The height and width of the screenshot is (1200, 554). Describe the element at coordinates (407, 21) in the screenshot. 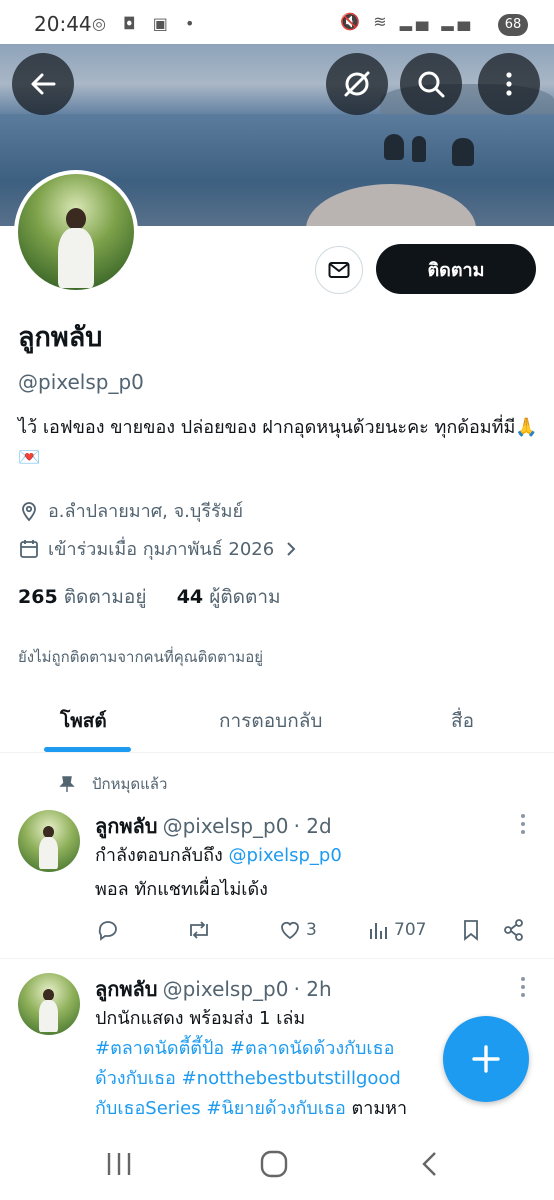

I see `signal-icons: 🔇 ≋ ▂▄ ▂▄` at that location.